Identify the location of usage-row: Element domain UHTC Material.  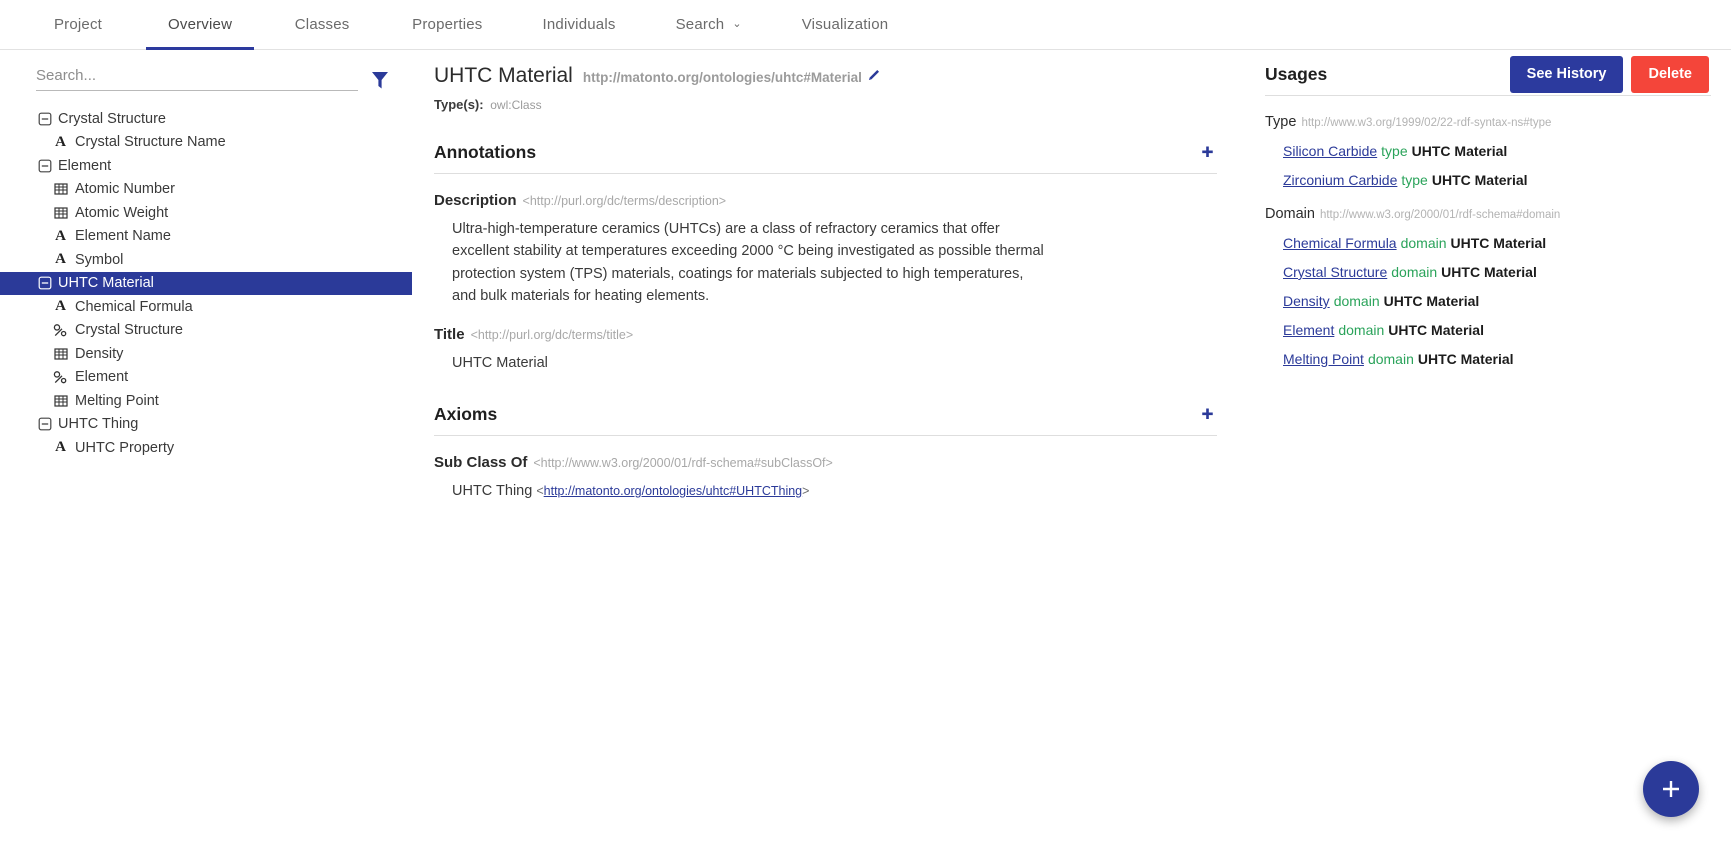
(1497, 330).